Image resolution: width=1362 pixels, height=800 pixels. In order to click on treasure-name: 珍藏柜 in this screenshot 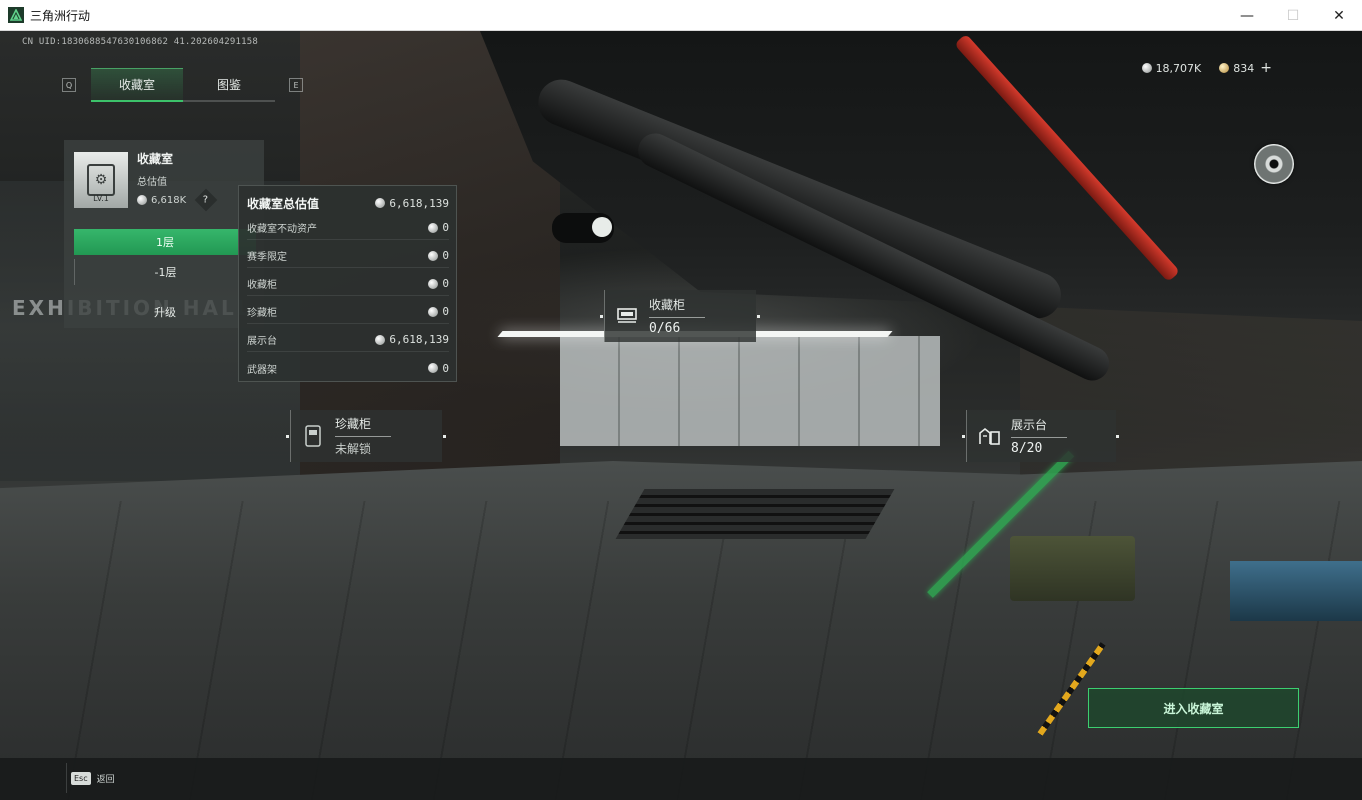, I will do `click(363, 426)`.